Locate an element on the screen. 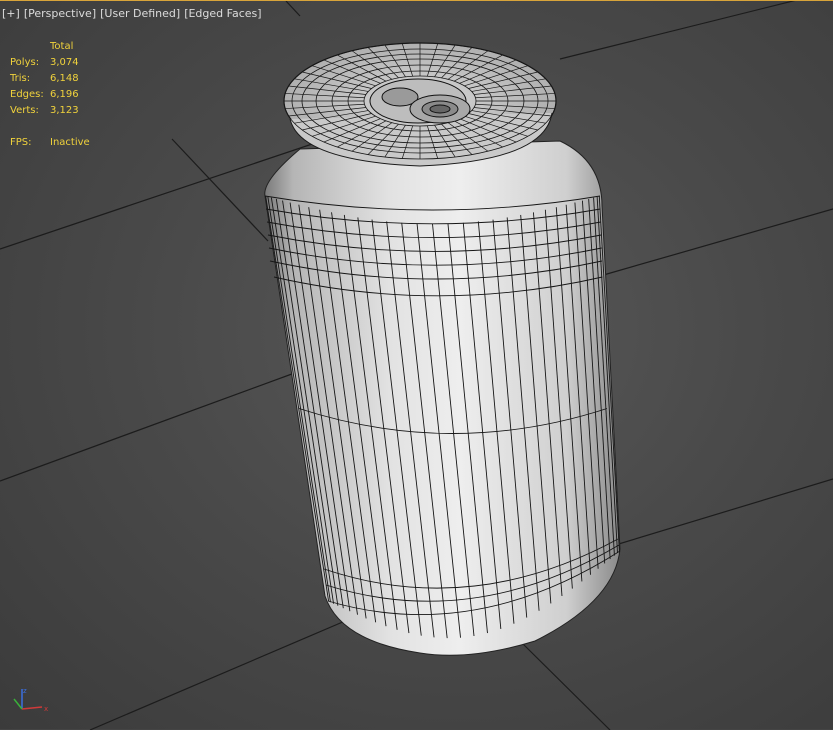  stats-value: 3,123 is located at coordinates (64, 110).